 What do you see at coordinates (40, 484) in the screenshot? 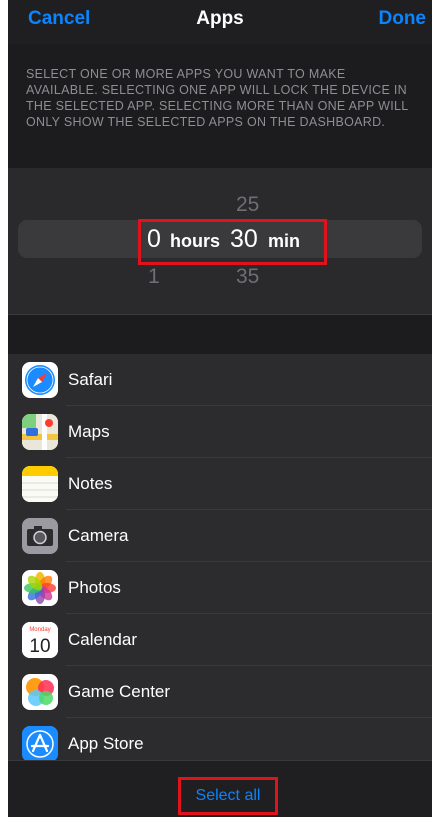
I see `notes-icon` at bounding box center [40, 484].